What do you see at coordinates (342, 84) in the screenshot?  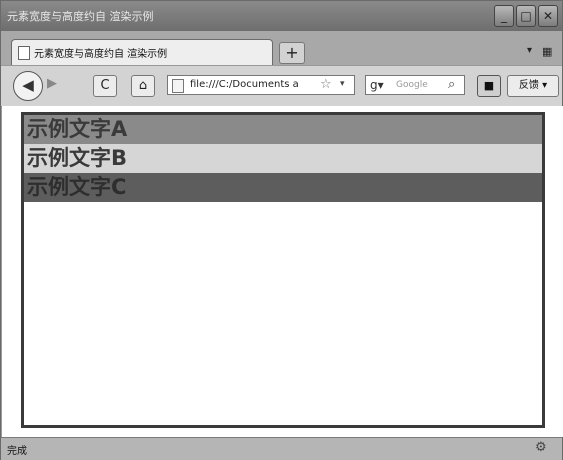 I see `url-dropdown-icon: ▾` at bounding box center [342, 84].